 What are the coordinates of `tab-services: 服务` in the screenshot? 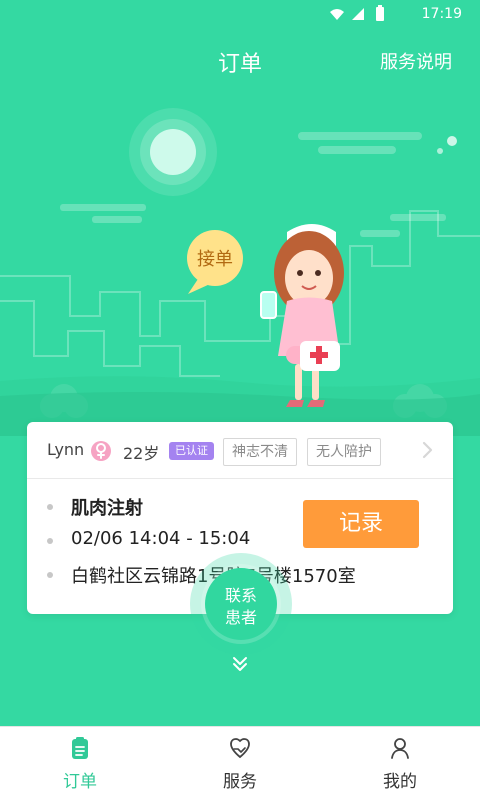 It's located at (240, 763).